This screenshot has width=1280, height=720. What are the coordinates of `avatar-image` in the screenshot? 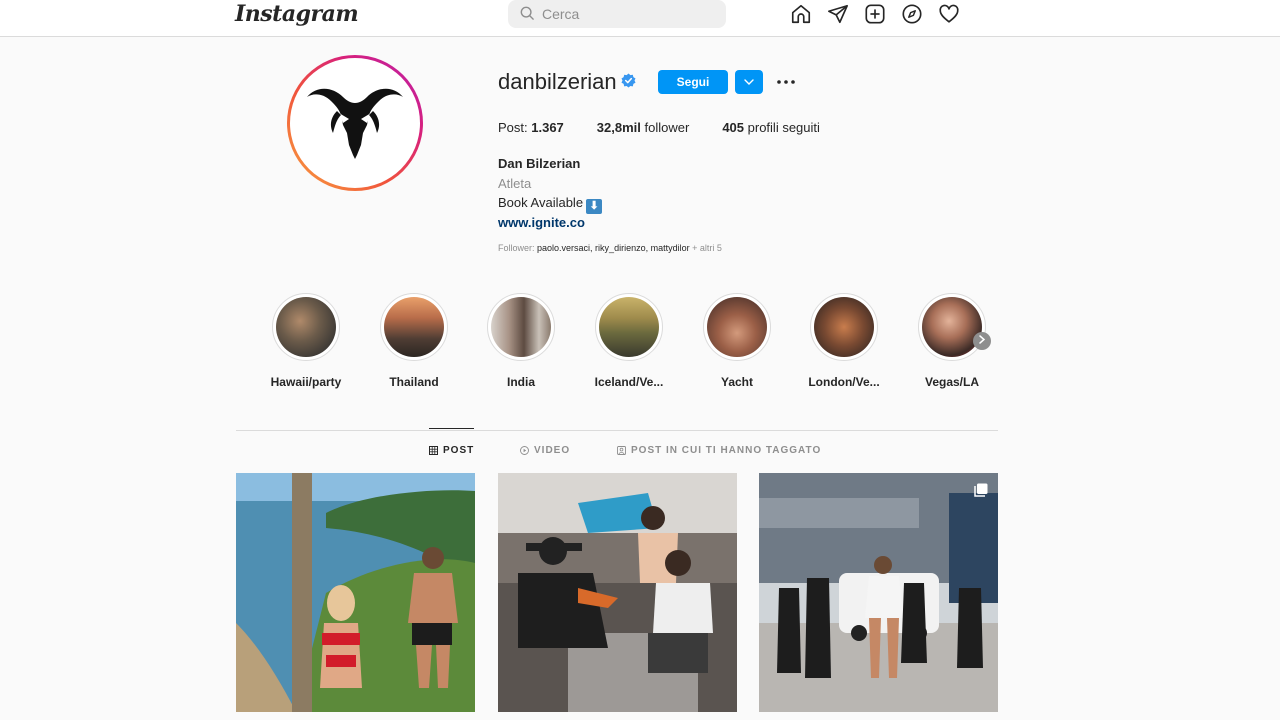 It's located at (355, 123).